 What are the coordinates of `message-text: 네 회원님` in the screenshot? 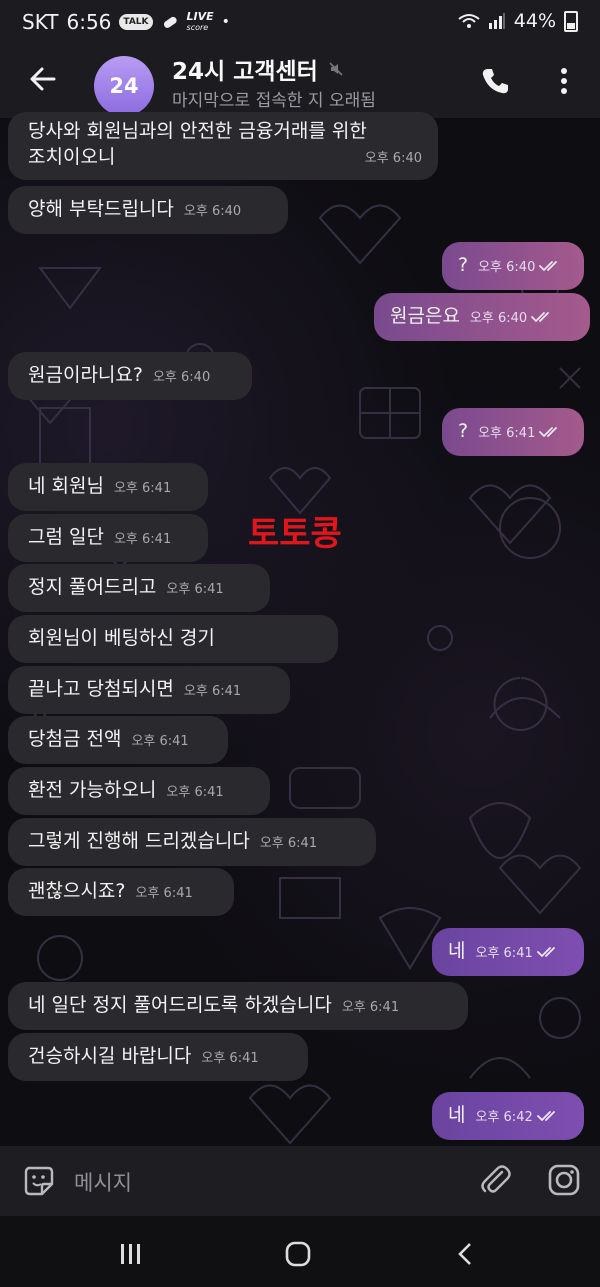 It's located at (66, 486).